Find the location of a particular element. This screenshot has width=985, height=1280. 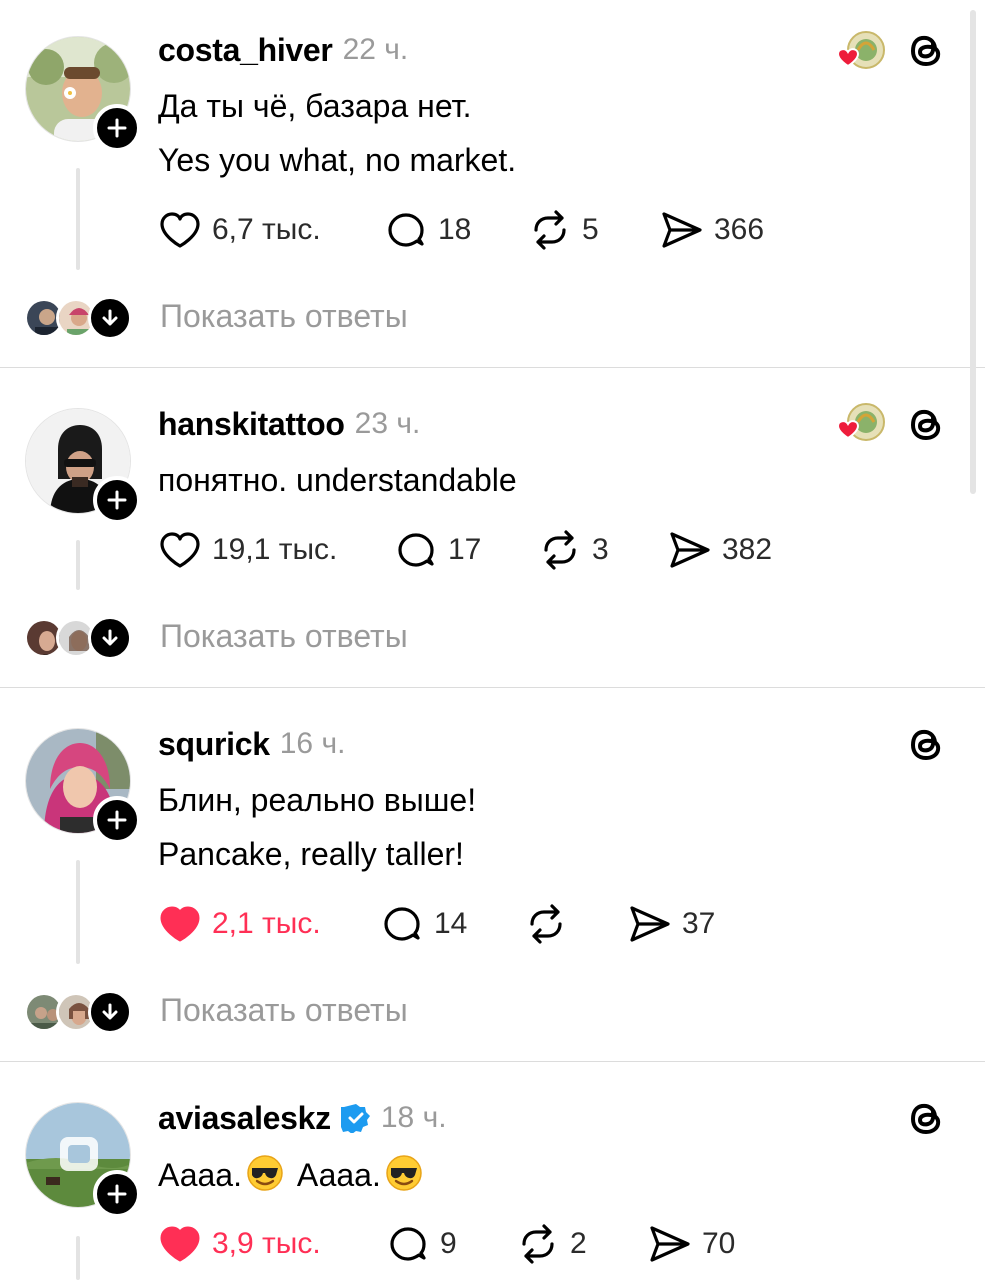

username: costa_hiver is located at coordinates (245, 50).